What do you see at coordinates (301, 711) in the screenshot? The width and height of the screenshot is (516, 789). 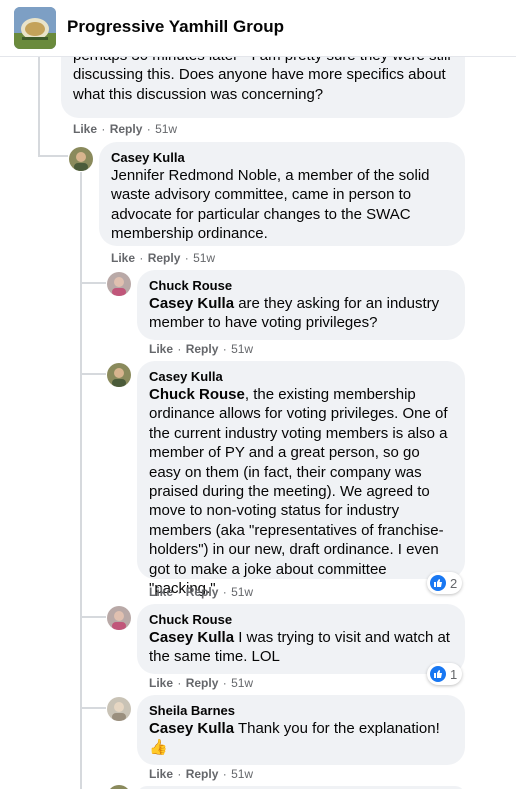 I see `comment-author: Sheila Barnes` at bounding box center [301, 711].